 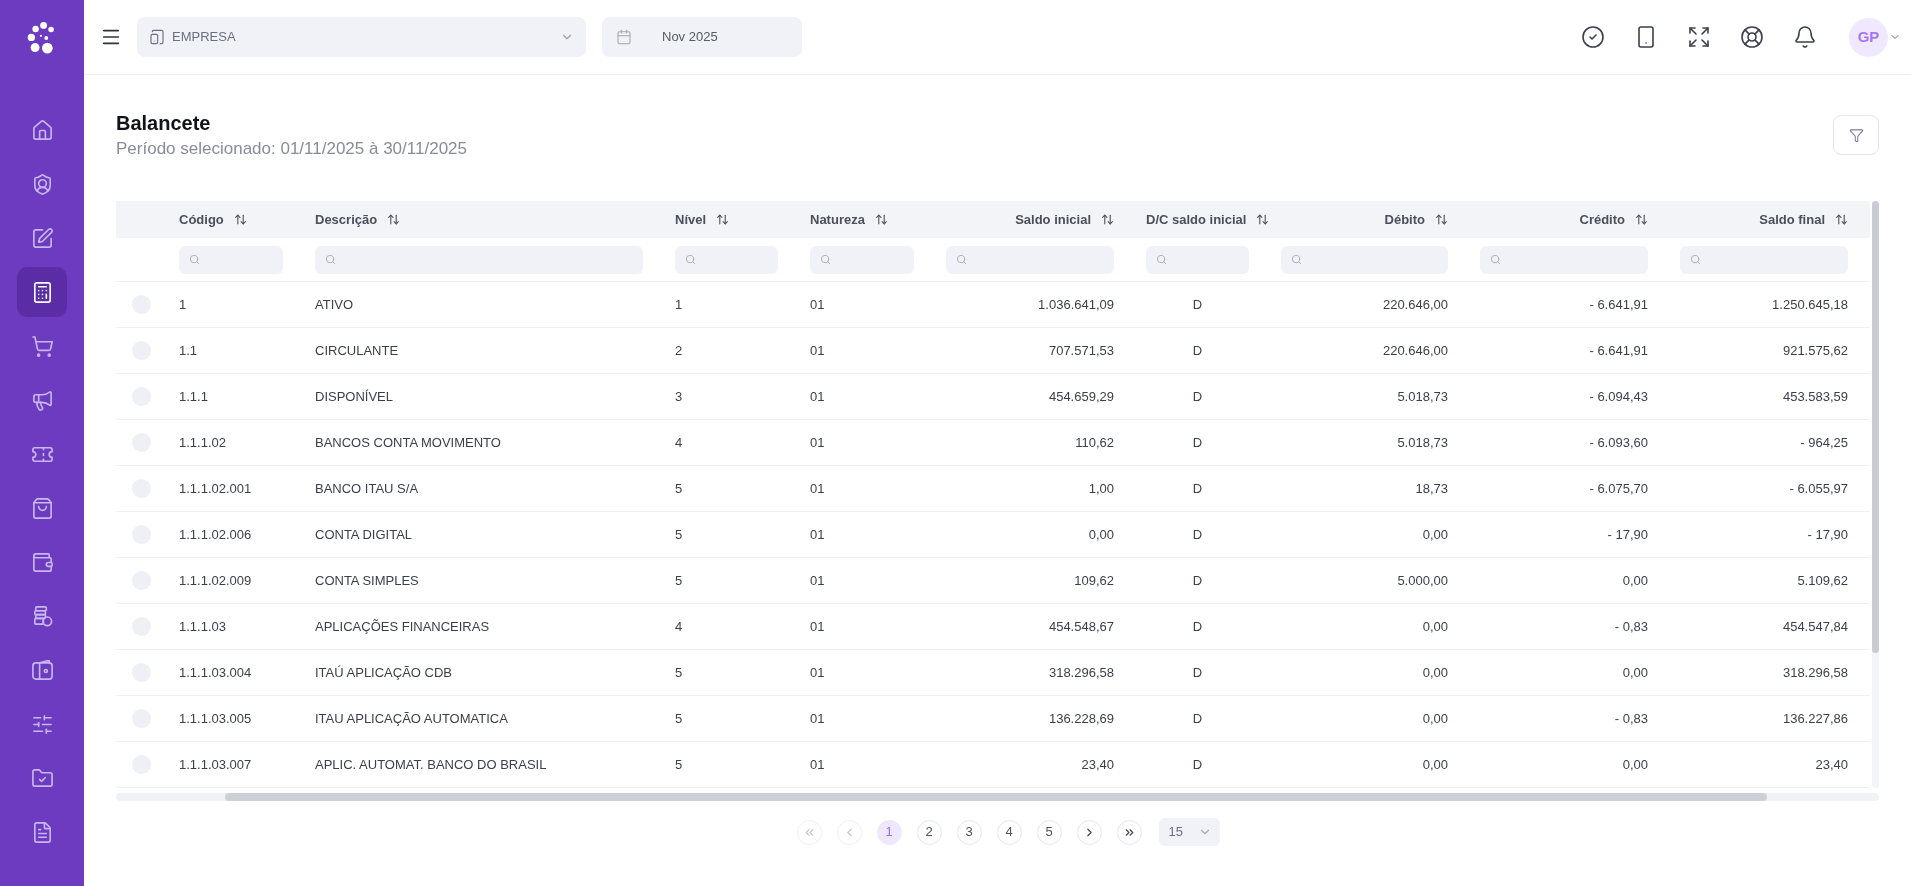 I want to click on scrollbar-thumb, so click(x=1875, y=427).